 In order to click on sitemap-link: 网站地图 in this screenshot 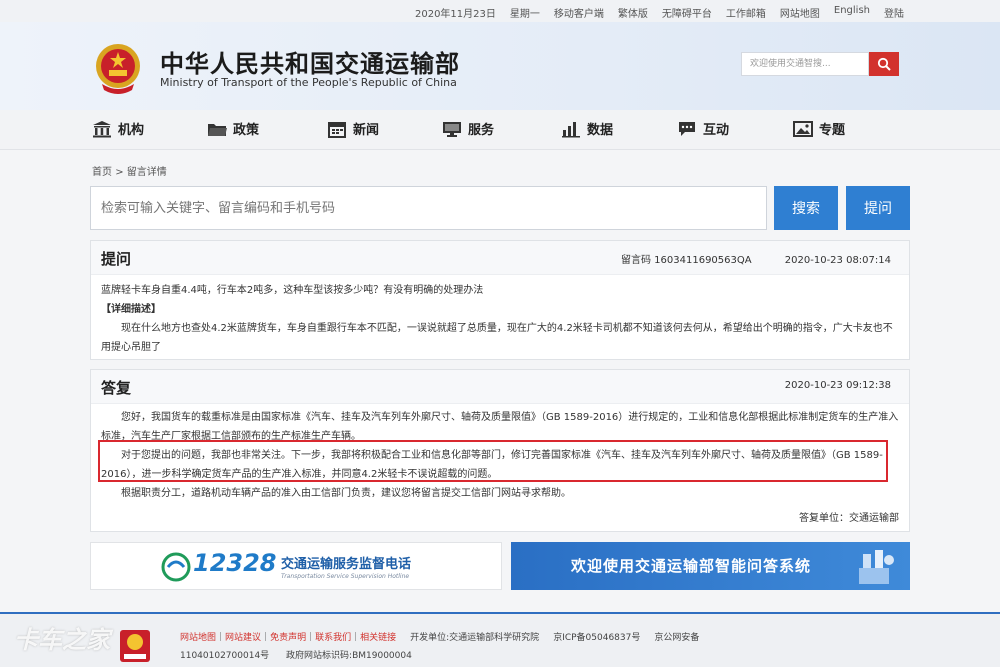, I will do `click(800, 12)`.